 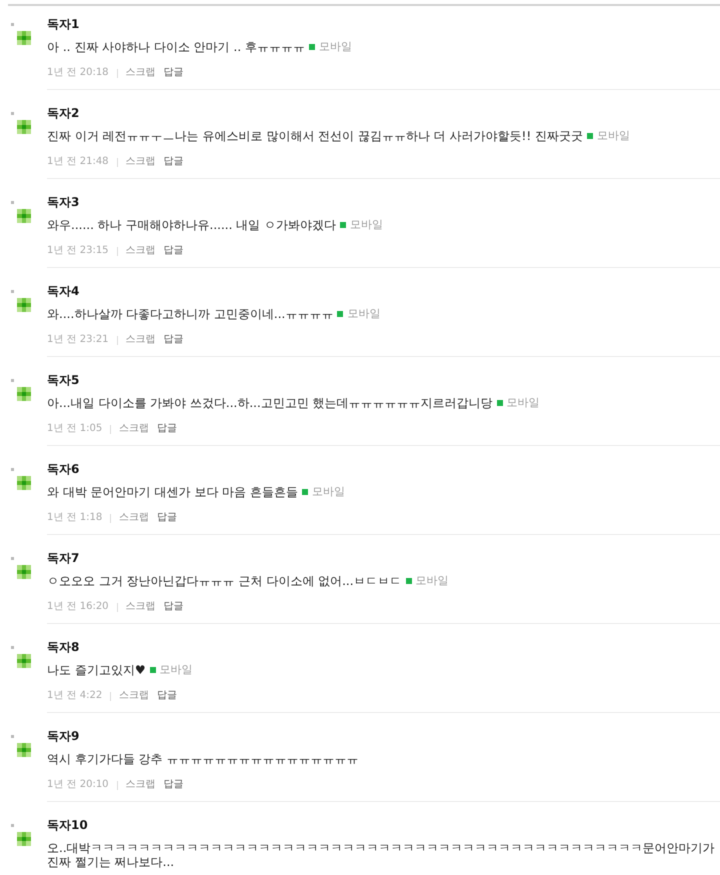 What do you see at coordinates (63, 24) in the screenshot?
I see `author-name: 독자1` at bounding box center [63, 24].